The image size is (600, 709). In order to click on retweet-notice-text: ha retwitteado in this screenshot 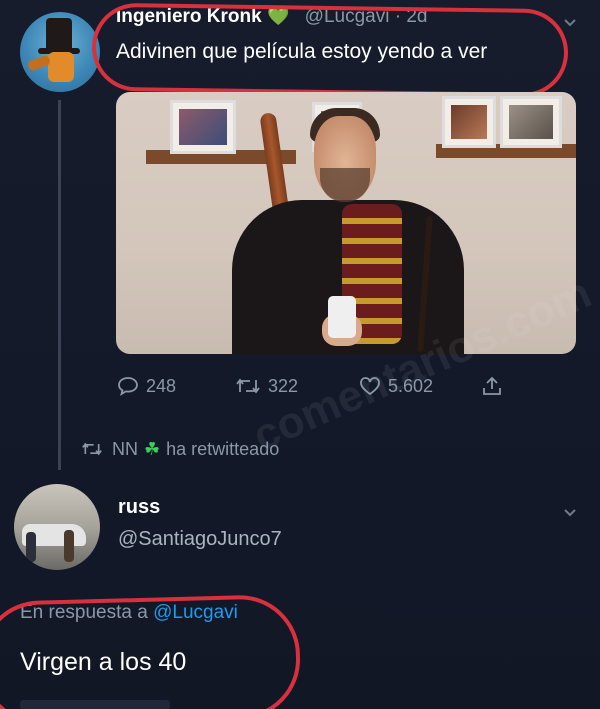, I will do `click(223, 448)`.